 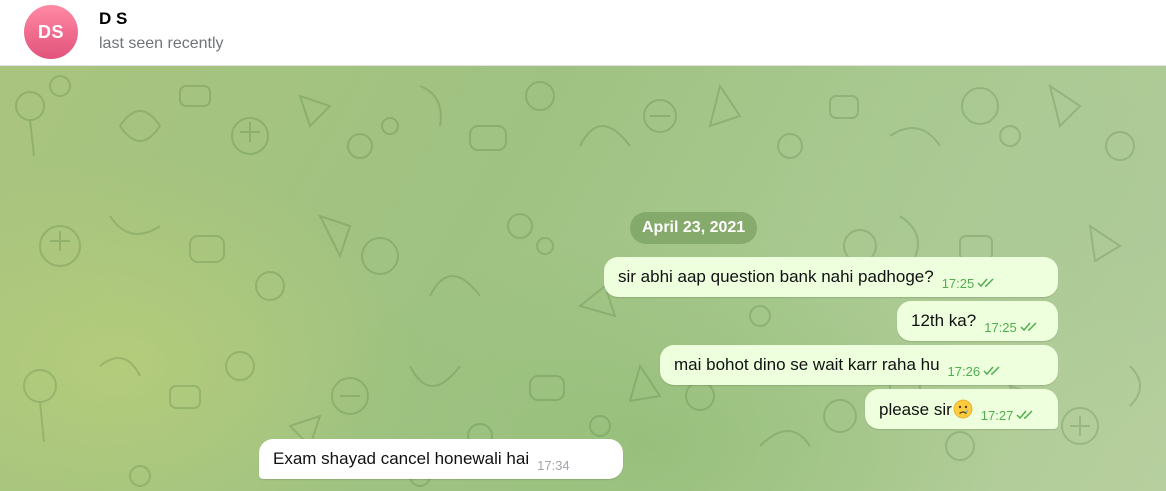 I want to click on message-meta: 17:27, so click(x=1008, y=415).